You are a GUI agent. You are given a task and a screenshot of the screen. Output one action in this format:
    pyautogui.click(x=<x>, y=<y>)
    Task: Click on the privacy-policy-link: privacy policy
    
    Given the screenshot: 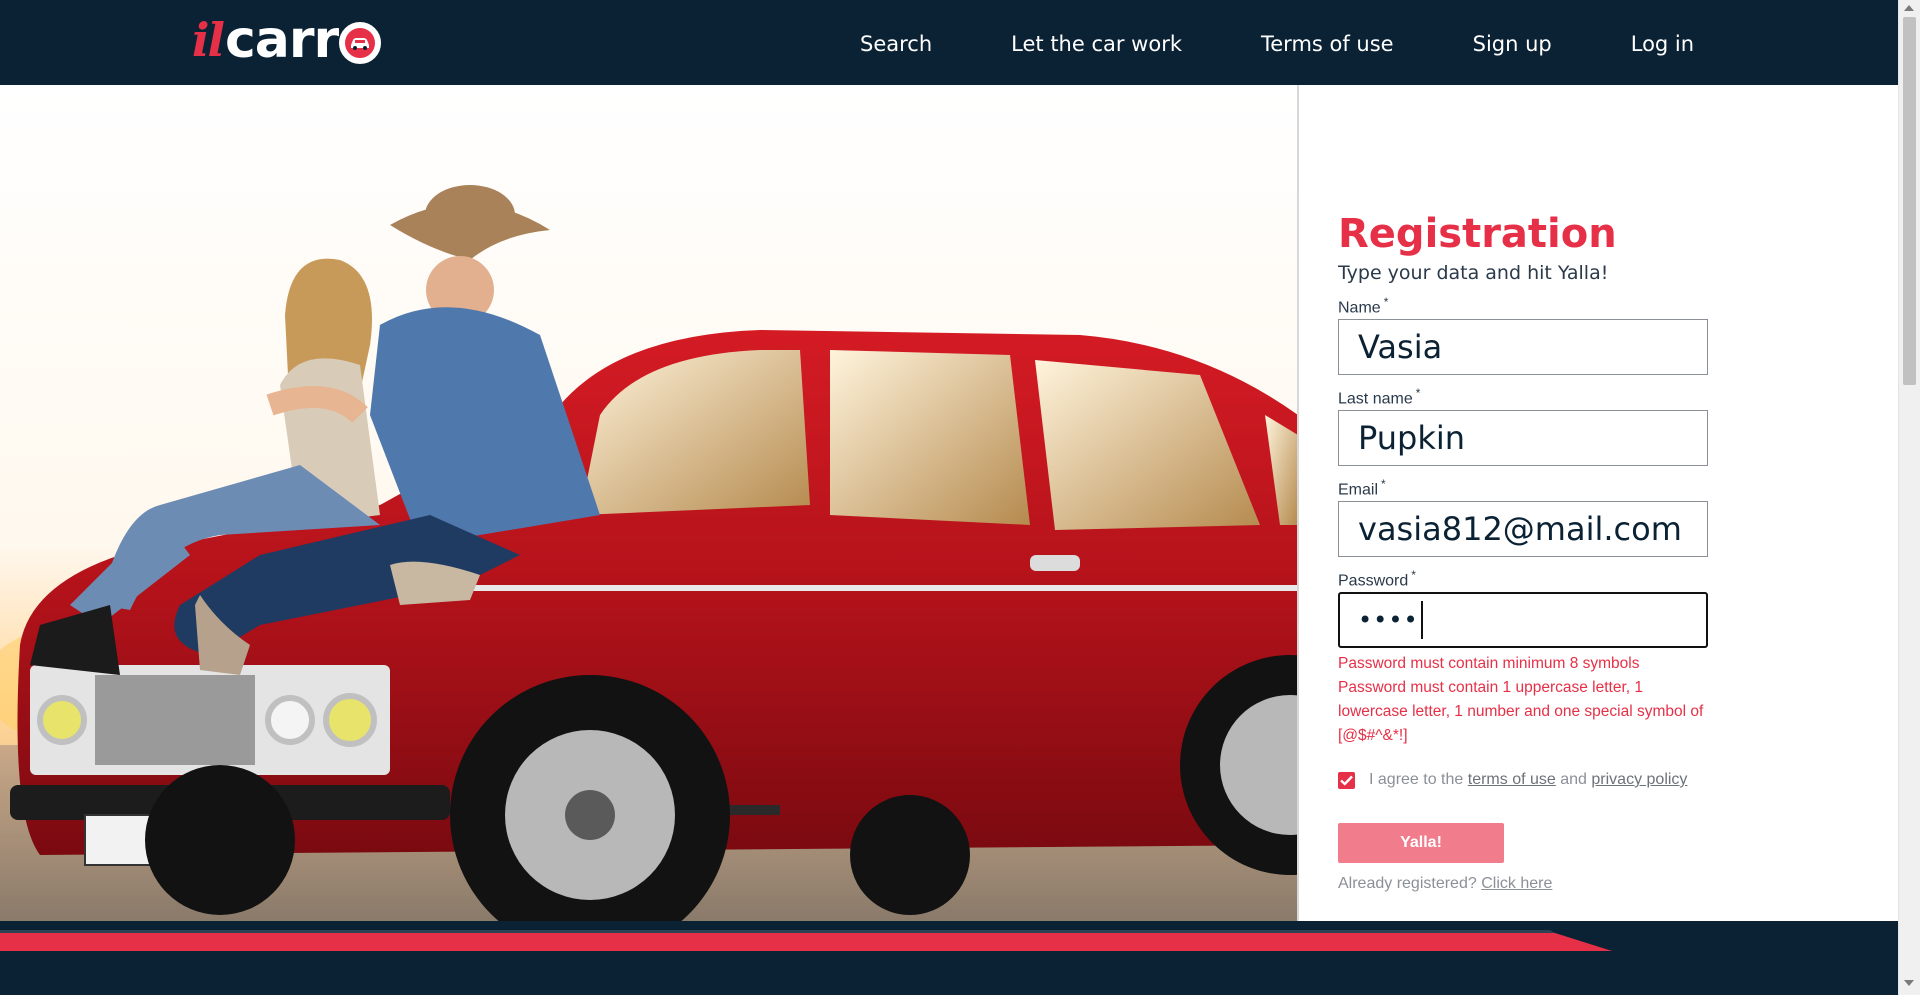 What is the action you would take?
    pyautogui.click(x=1639, y=780)
    